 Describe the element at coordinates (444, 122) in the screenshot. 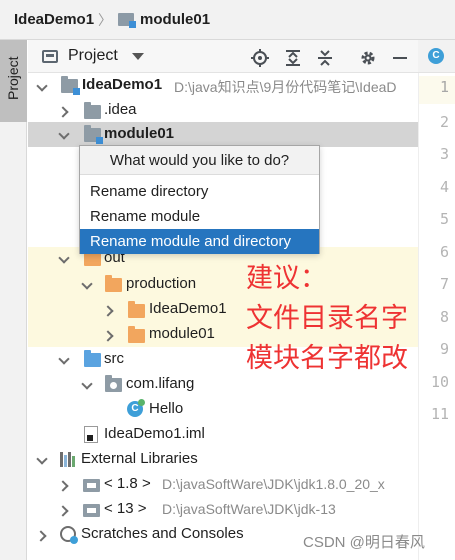

I see `line-number: 2` at that location.